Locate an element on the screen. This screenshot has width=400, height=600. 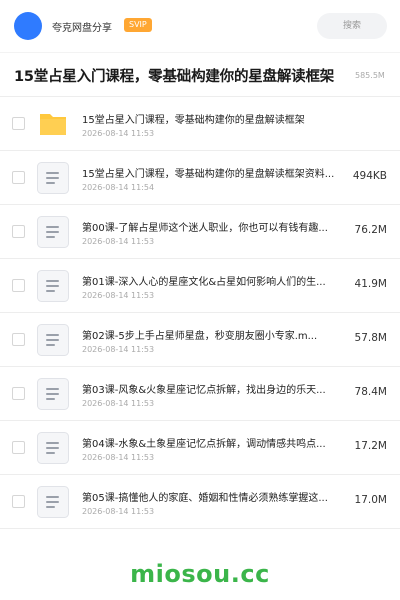
share-title-row: 15堂占星入门课程，零基础构建你的星盘解读框架 585.5M is located at coordinates (200, 74).